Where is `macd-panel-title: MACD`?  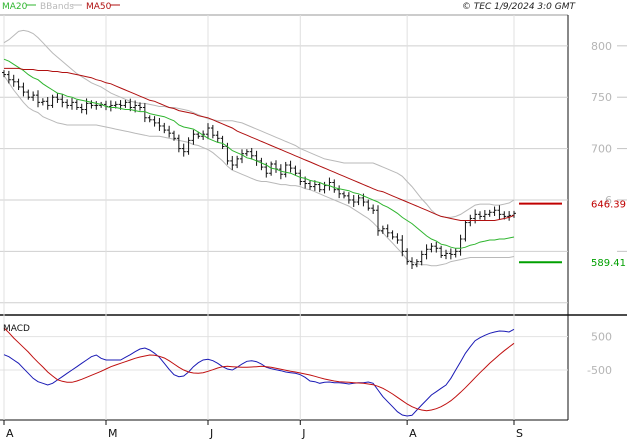 macd-panel-title: MACD is located at coordinates (16, 329).